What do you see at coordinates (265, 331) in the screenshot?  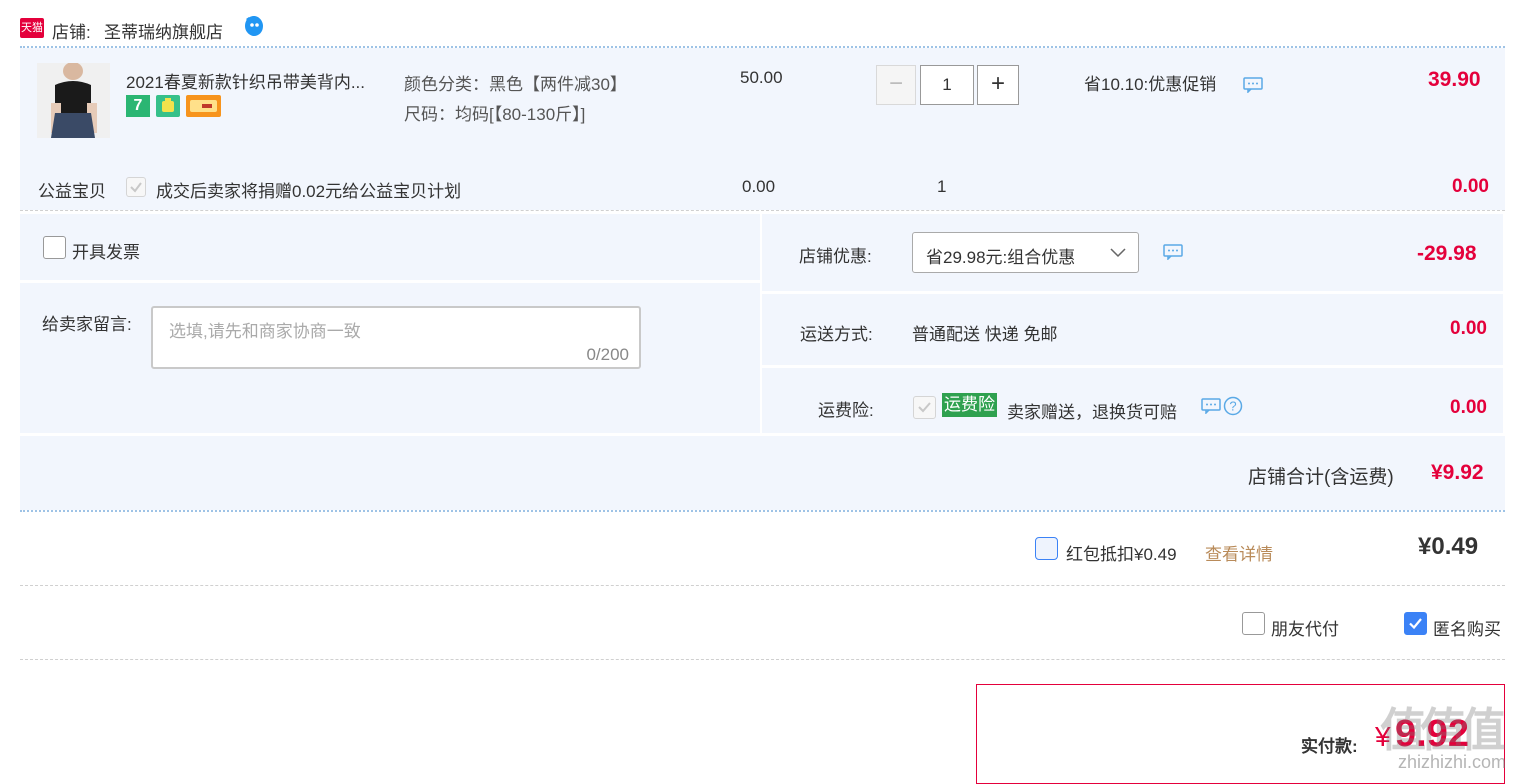 I see `message-placeholder: 选填,请先和商家协商一致` at bounding box center [265, 331].